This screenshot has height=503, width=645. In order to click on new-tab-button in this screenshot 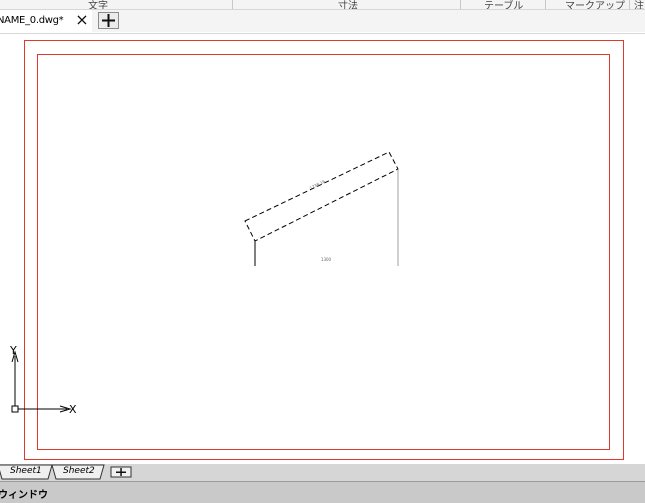, I will do `click(108, 20)`.